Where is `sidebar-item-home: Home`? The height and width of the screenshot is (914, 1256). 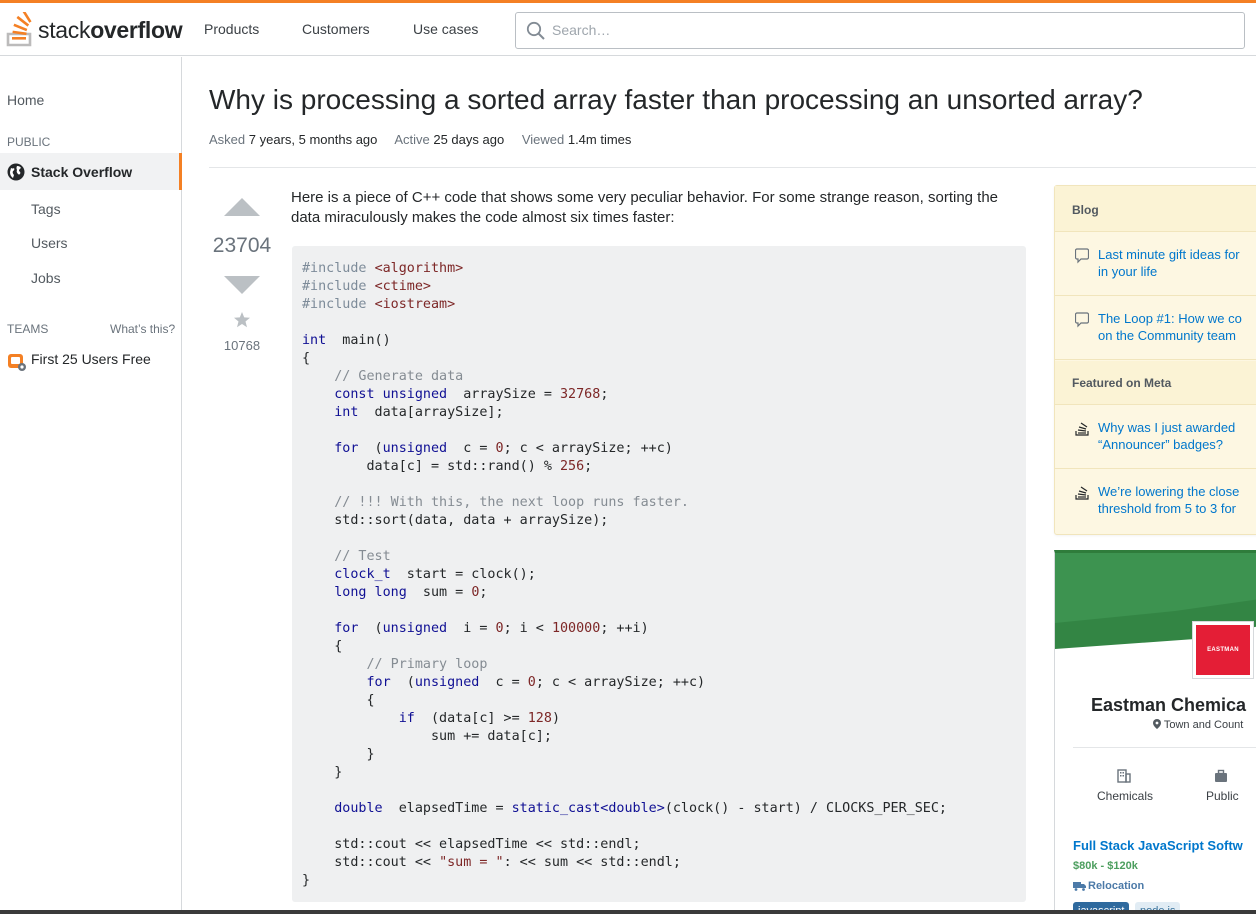
sidebar-item-home: Home is located at coordinates (25, 100).